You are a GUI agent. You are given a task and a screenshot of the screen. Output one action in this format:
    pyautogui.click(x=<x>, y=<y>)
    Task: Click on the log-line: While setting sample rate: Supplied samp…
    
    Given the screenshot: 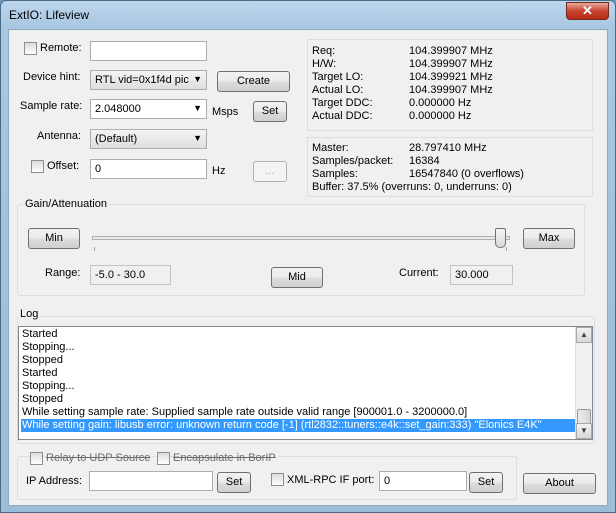 What is the action you would take?
    pyautogui.click(x=244, y=412)
    